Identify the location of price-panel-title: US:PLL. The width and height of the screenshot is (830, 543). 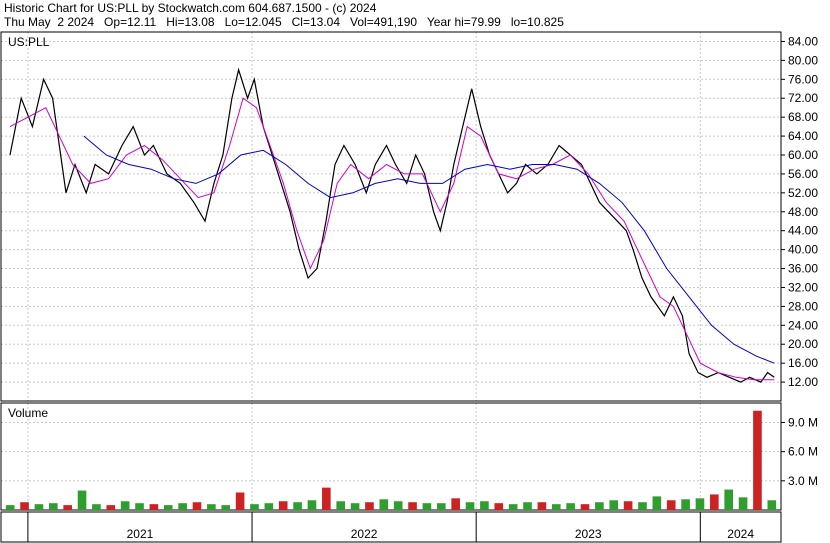
(29, 42).